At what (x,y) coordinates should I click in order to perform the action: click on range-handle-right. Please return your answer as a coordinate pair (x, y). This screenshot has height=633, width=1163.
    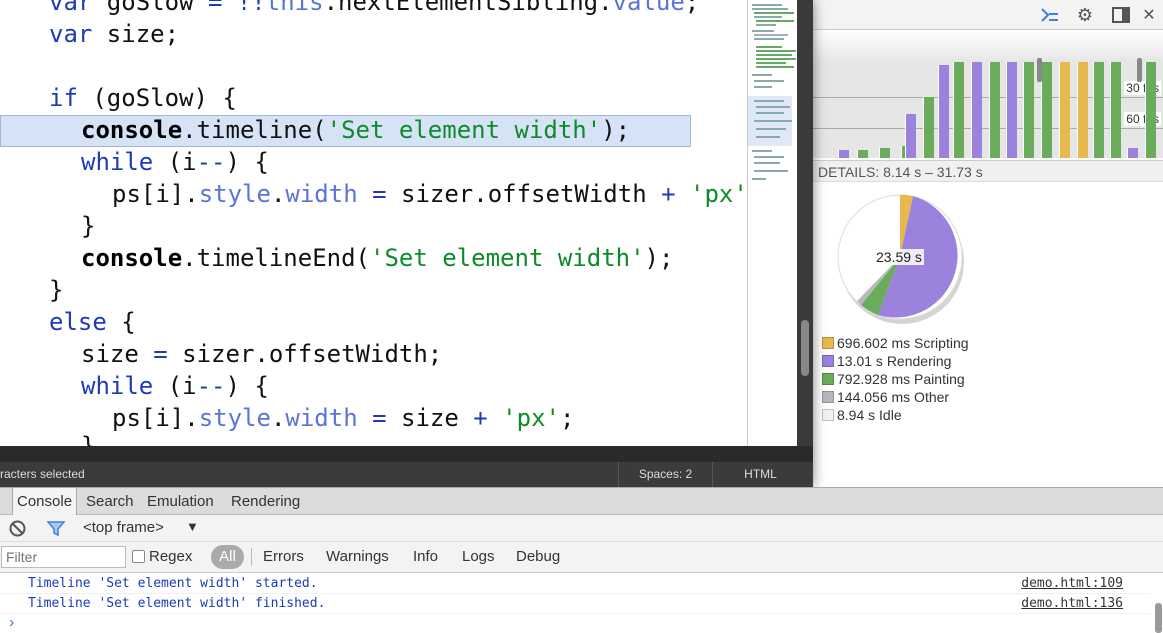
    Looking at the image, I should click on (1139, 70).